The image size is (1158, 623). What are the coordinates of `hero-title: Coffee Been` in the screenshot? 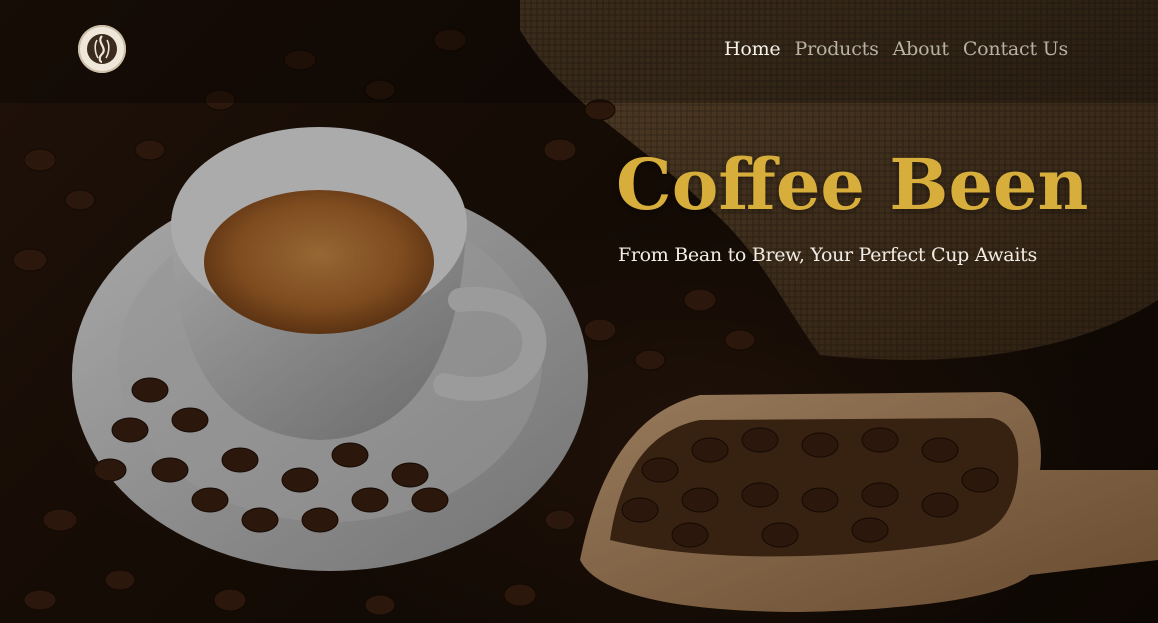 It's located at (852, 184).